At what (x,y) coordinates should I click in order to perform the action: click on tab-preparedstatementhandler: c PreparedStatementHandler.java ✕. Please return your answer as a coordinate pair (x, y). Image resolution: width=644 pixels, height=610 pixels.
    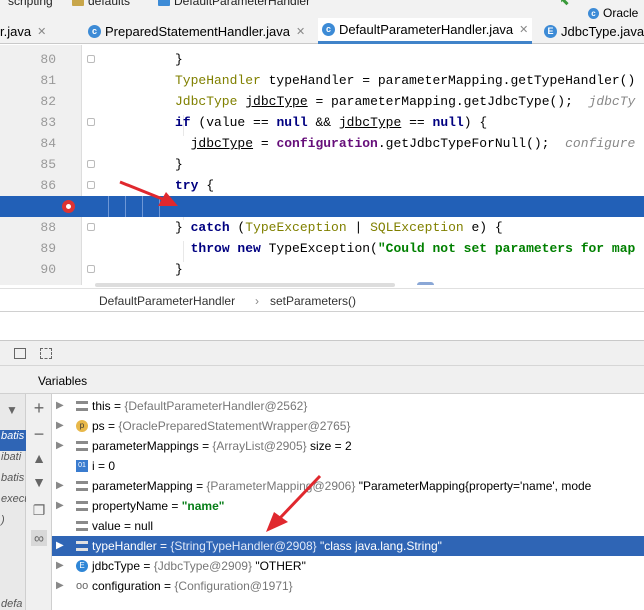
    Looking at the image, I should click on (196, 31).